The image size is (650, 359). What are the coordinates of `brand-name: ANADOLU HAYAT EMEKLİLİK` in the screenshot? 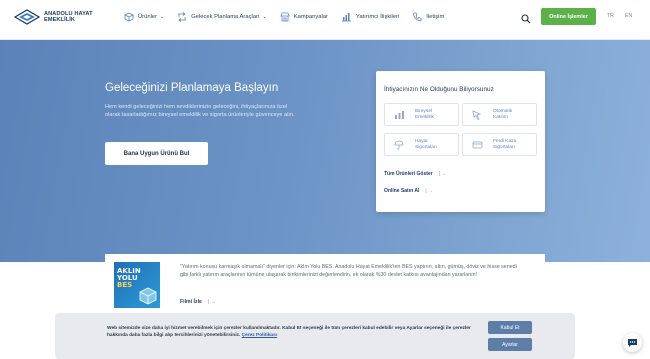 It's located at (68, 17).